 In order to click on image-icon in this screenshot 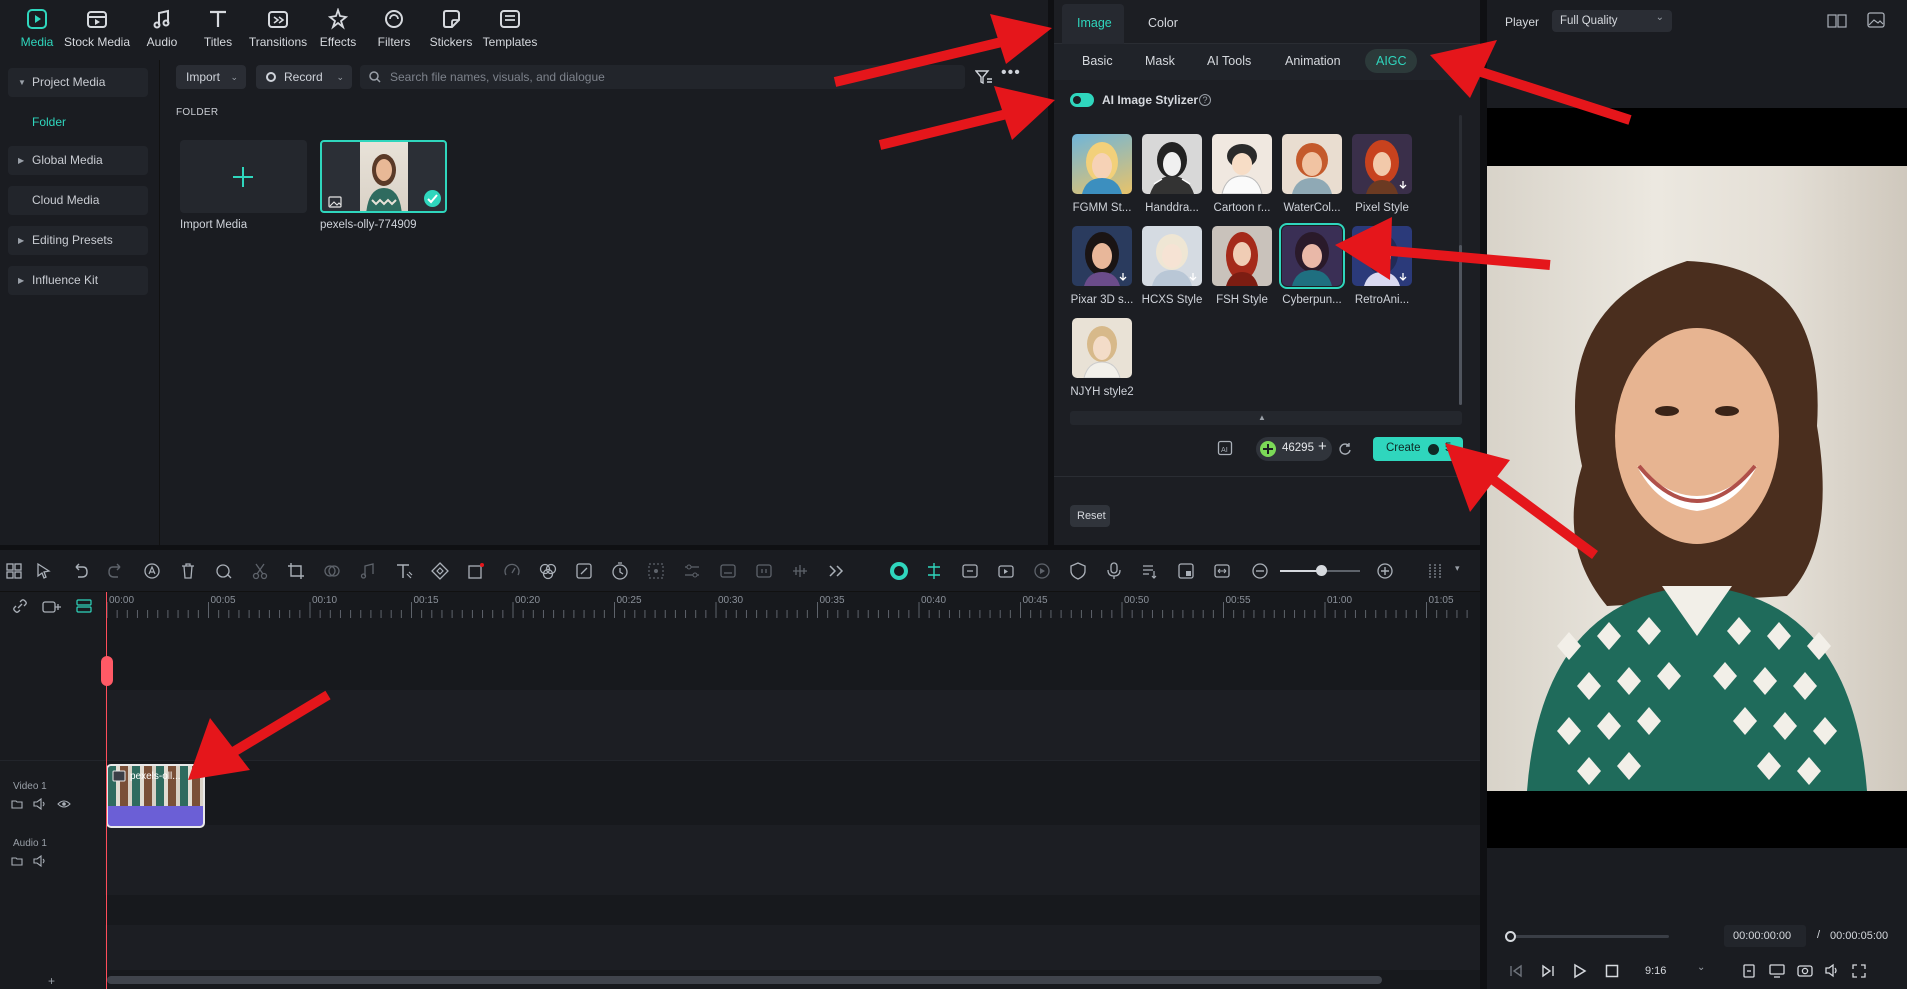, I will do `click(1876, 20)`.